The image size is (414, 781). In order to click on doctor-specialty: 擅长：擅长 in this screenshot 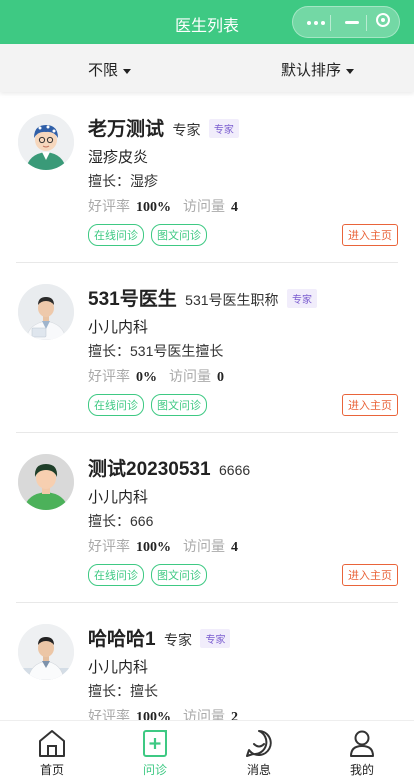, I will do `click(123, 691)`.